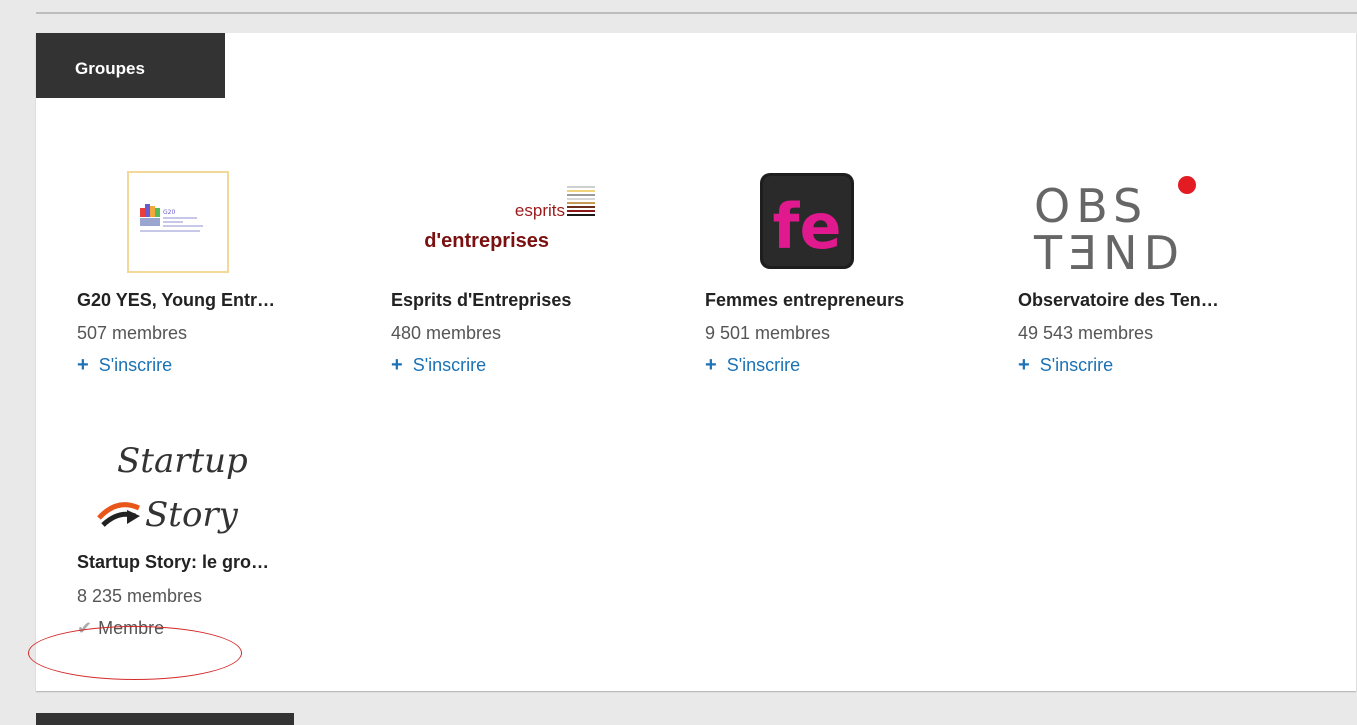 The height and width of the screenshot is (725, 1357). Describe the element at coordinates (135, 653) in the screenshot. I see `red-annotation-ellipse` at that location.